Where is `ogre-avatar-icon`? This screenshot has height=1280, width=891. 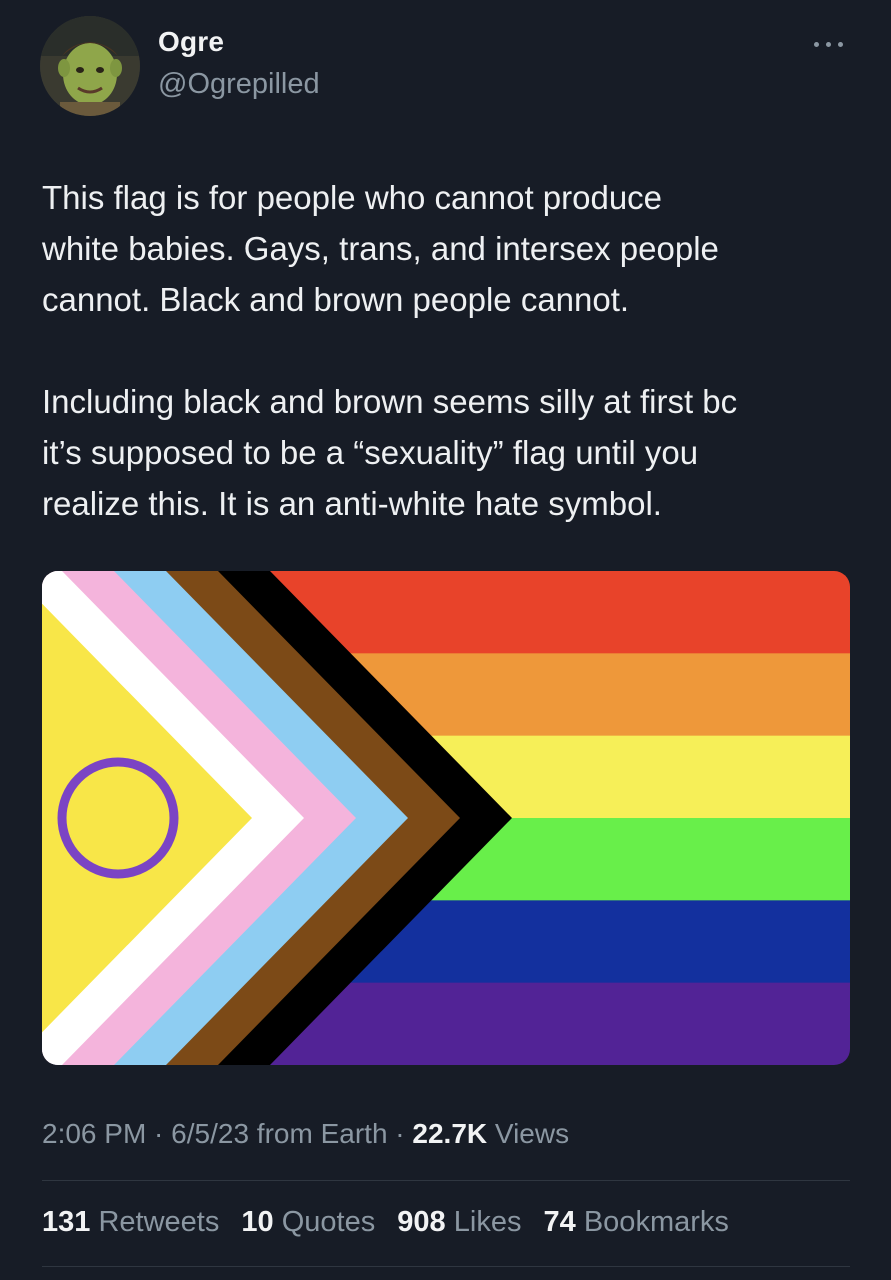 ogre-avatar-icon is located at coordinates (90, 66).